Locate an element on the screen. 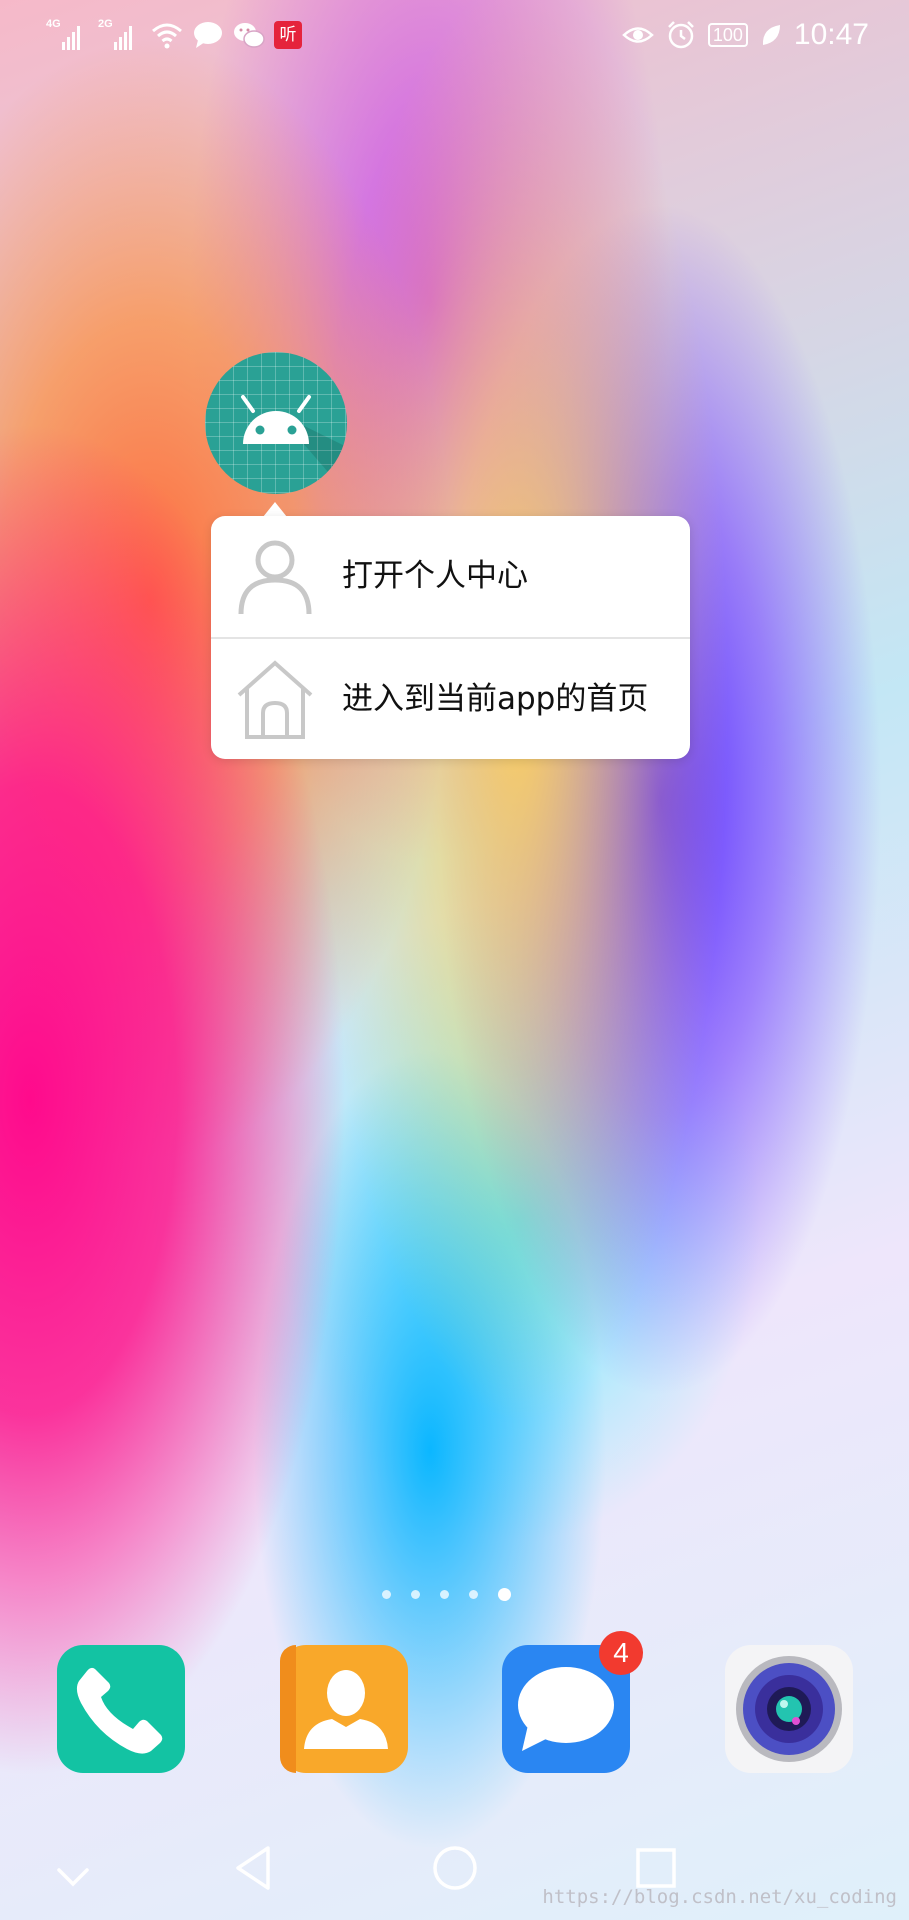 Image resolution: width=909 pixels, height=1920 pixels. ting-app-icon: 听 is located at coordinates (288, 35).